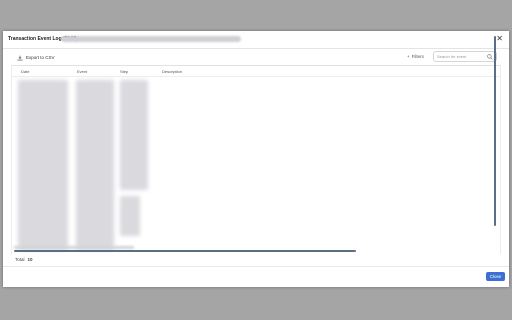  I want to click on redacted-event-column, so click(95, 165).